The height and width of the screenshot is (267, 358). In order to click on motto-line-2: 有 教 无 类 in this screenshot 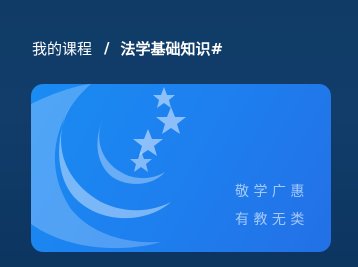, I will do `click(270, 220)`.